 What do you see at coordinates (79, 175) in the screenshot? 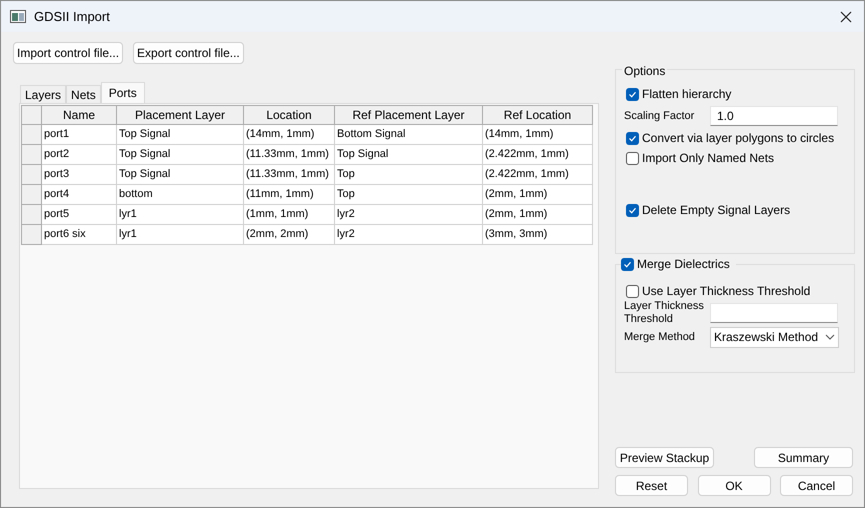
I see `table-cell: port3` at bounding box center [79, 175].